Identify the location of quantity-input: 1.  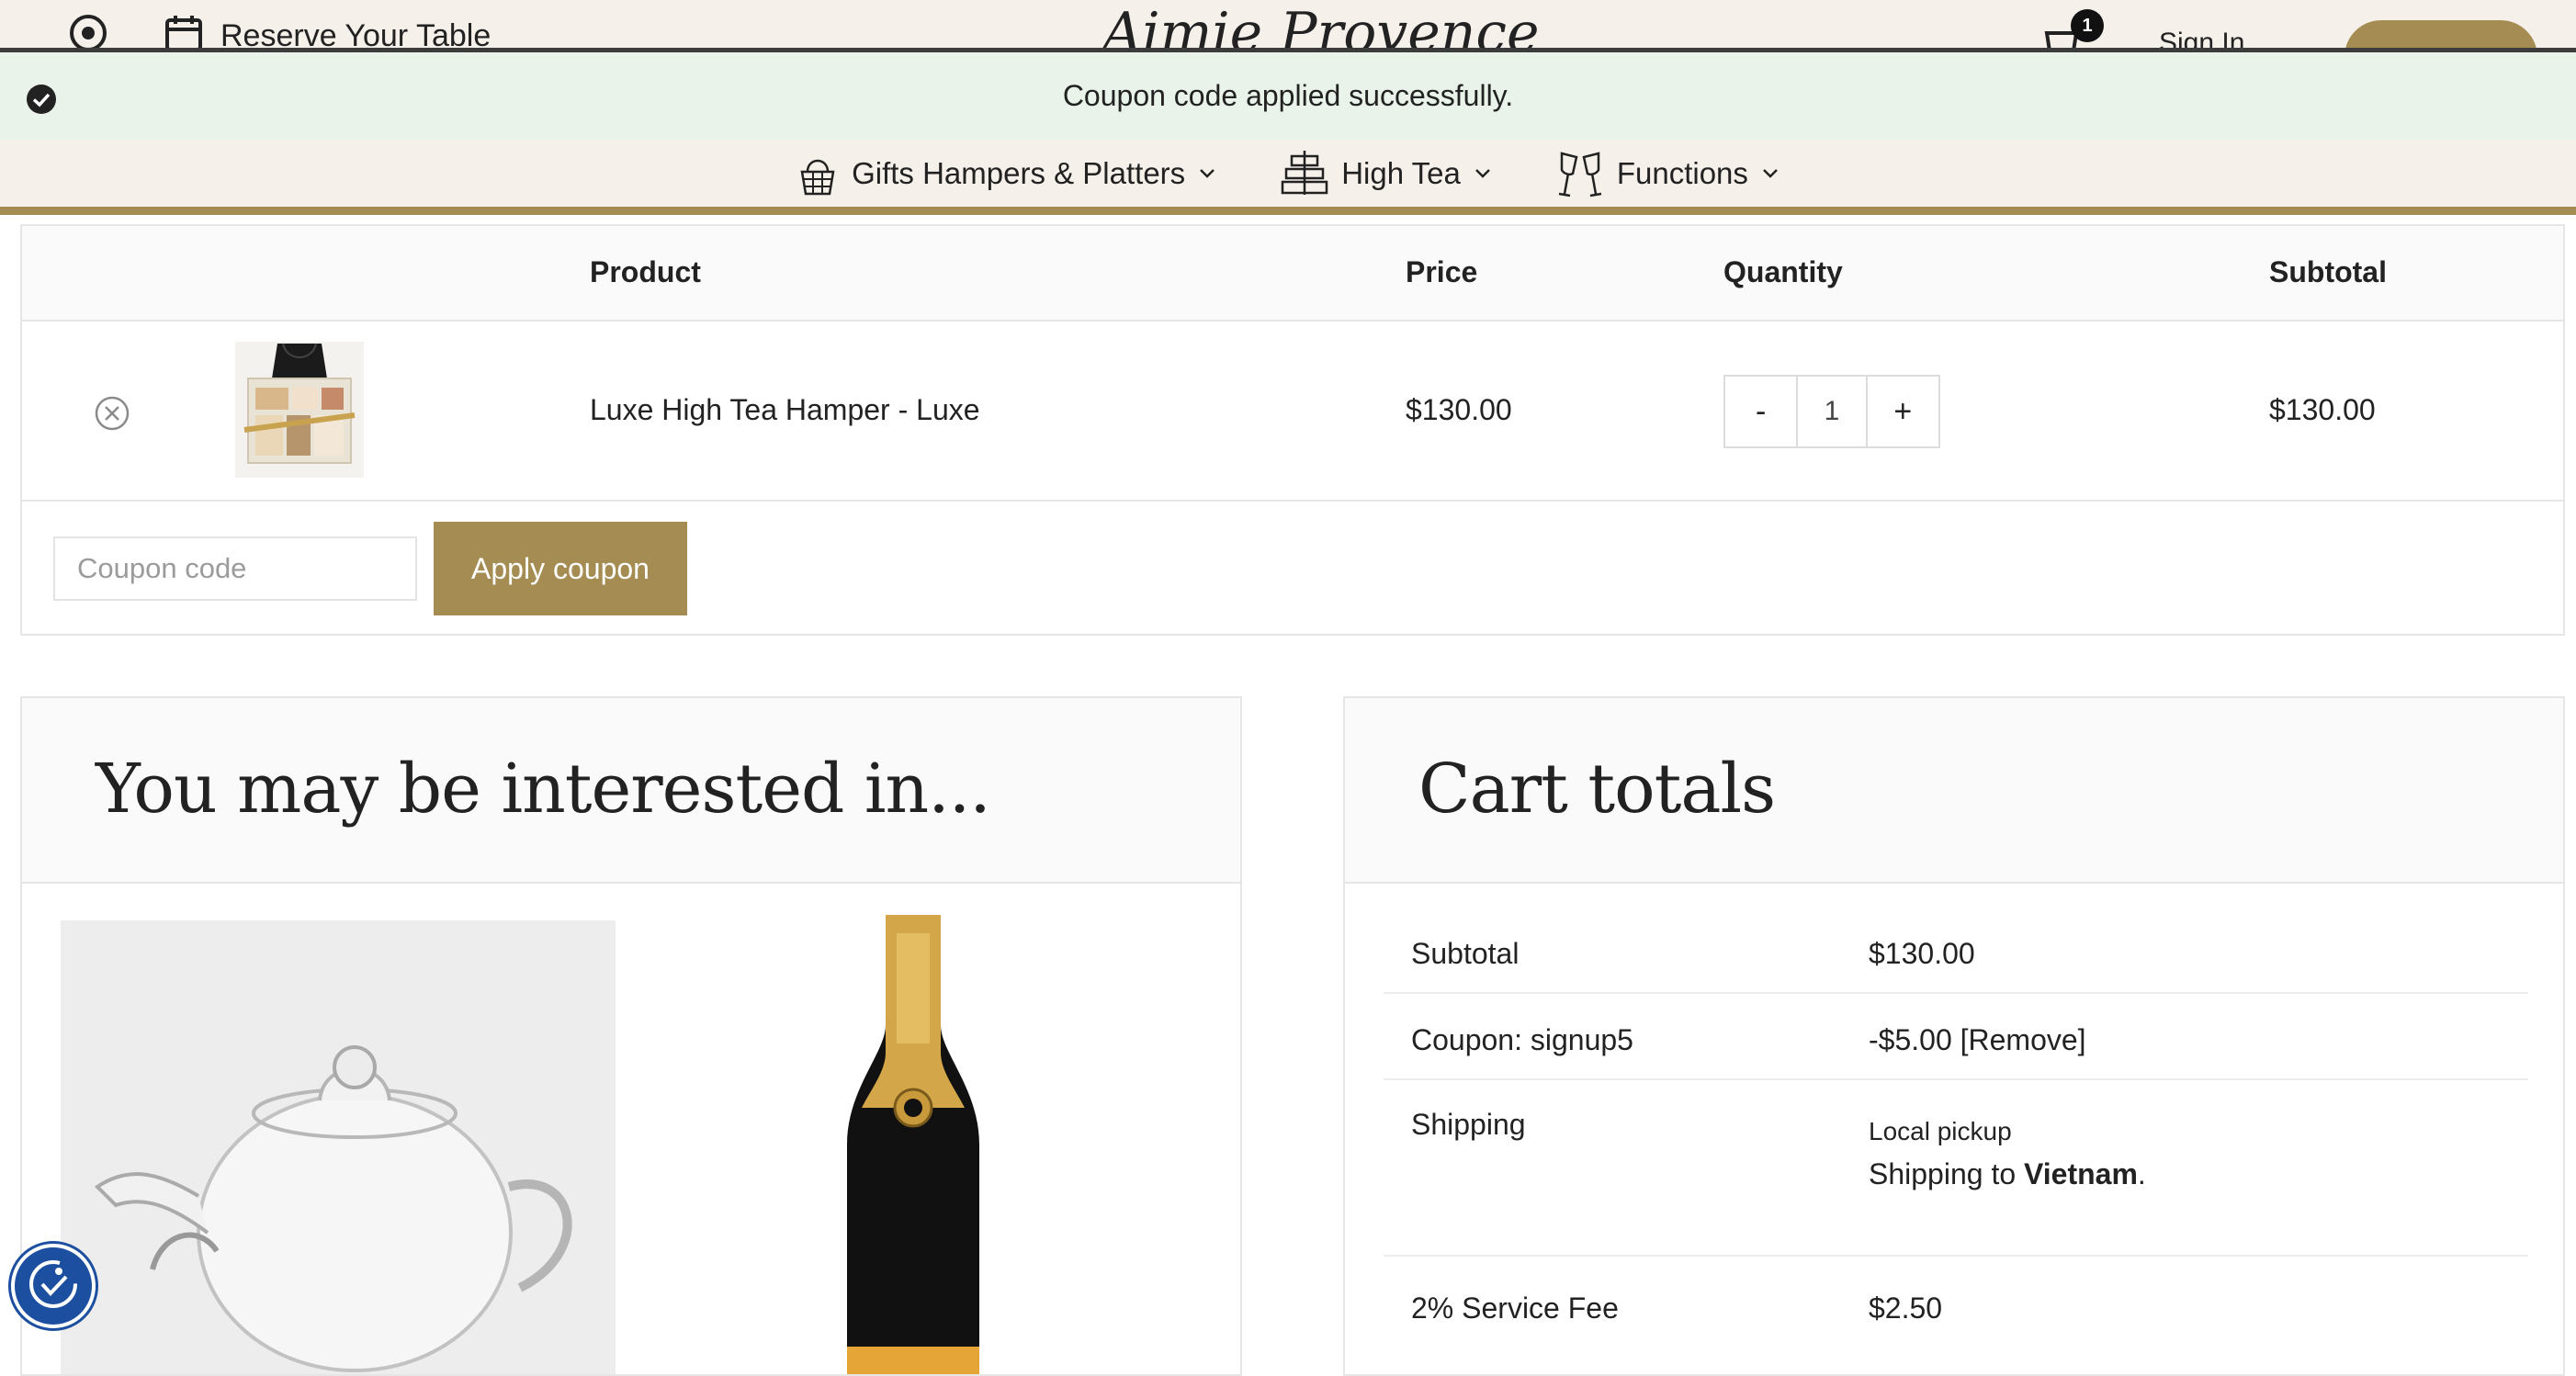
(1832, 411).